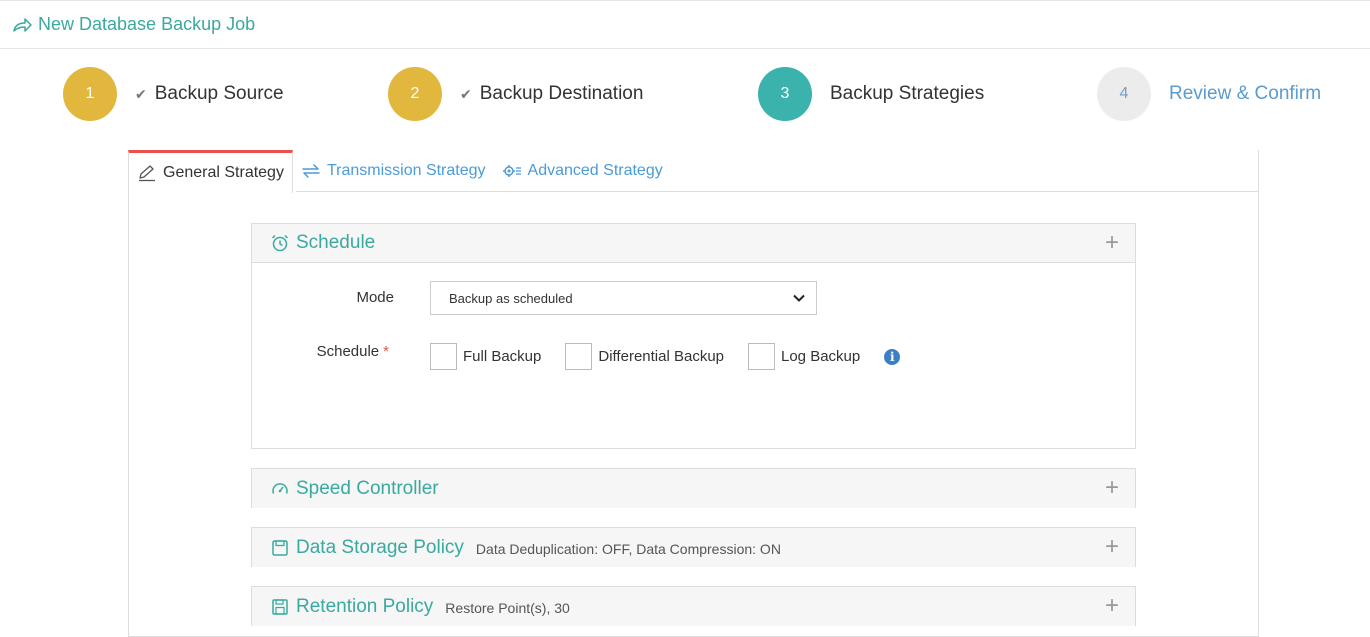 The width and height of the screenshot is (1370, 637). What do you see at coordinates (661, 356) in the screenshot?
I see `differential-backup-label: Differential Backup` at bounding box center [661, 356].